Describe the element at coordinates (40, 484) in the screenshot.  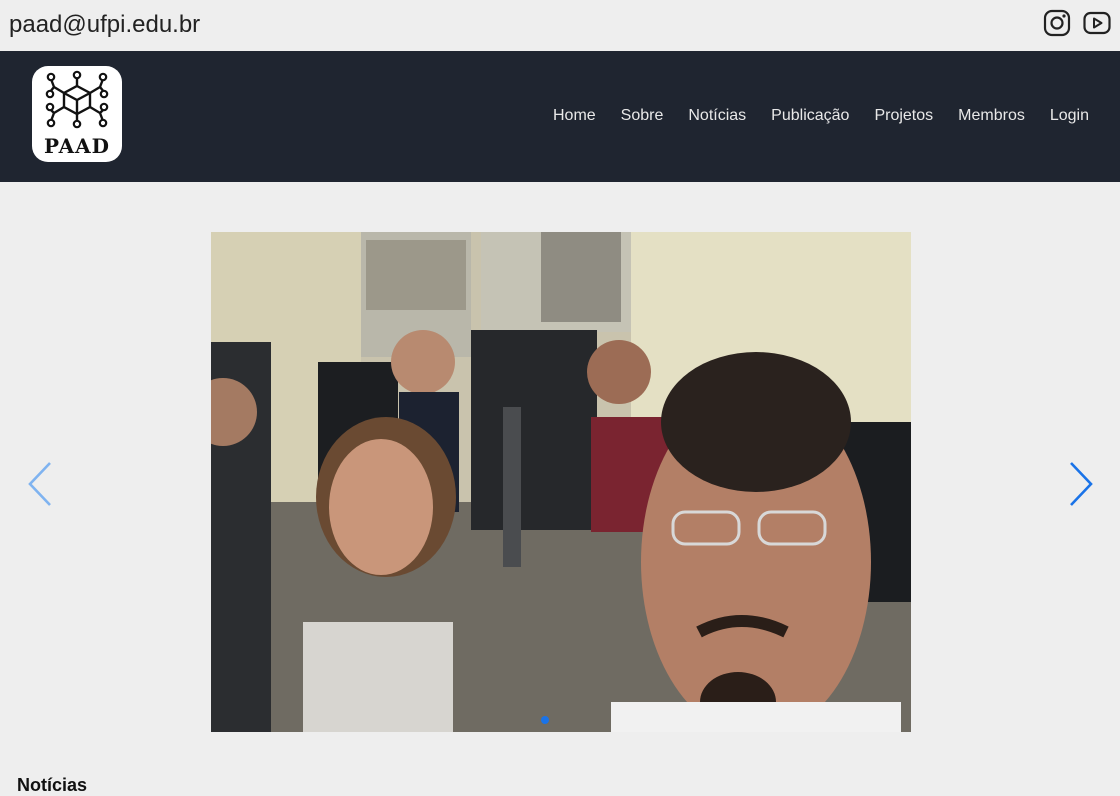
I see `chevron-left-icon` at that location.